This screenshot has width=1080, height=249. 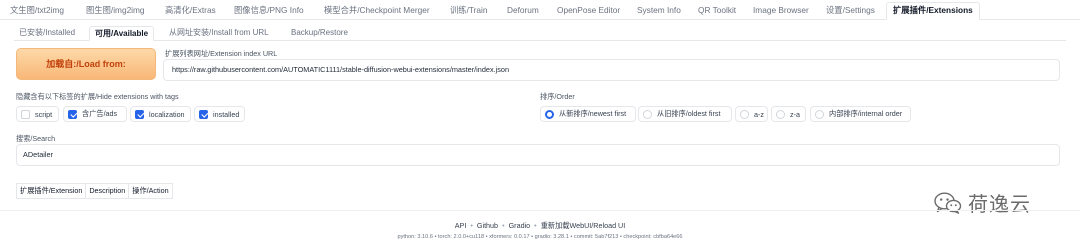 I want to click on load-from-button: 加载自:/Load from:, so click(x=86, y=64).